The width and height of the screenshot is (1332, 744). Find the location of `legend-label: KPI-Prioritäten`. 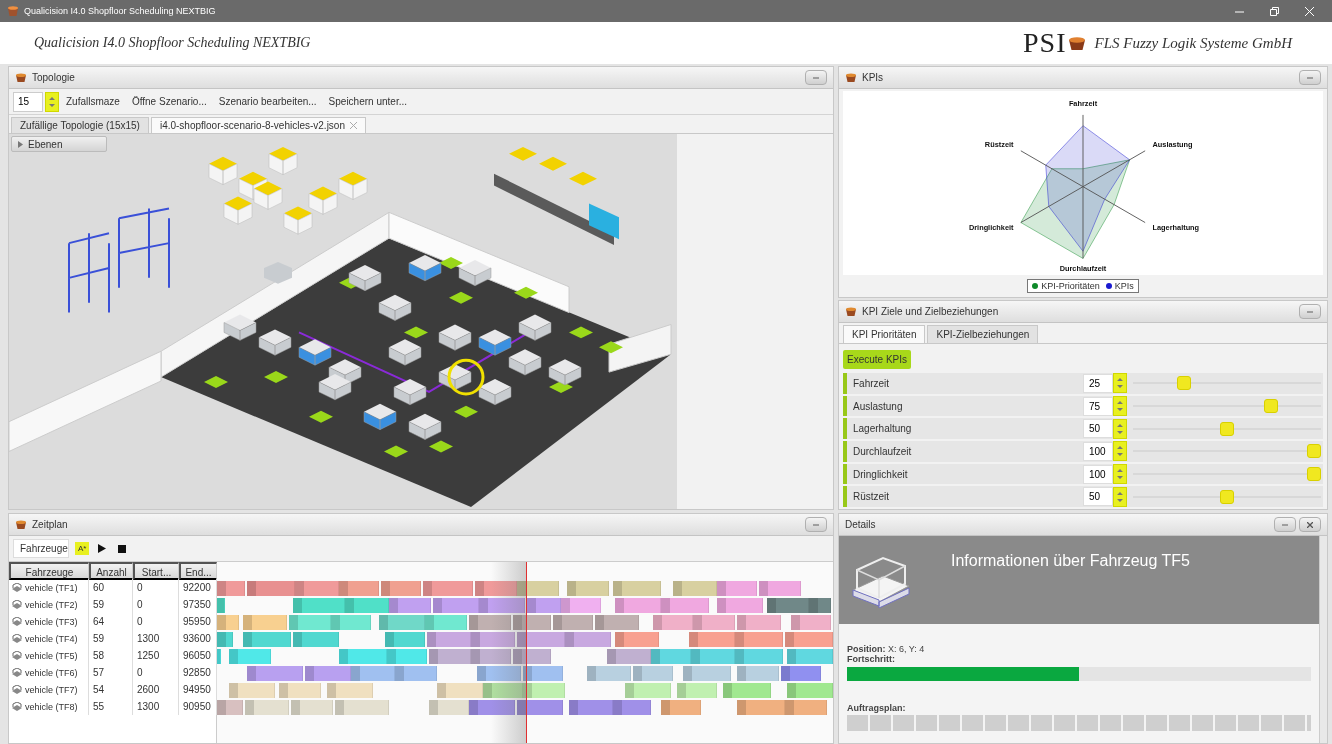

legend-label: KPI-Prioritäten is located at coordinates (1070, 286).